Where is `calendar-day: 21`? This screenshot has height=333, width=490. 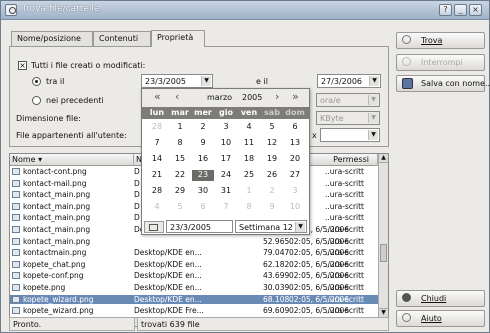
calendar-day: 21 is located at coordinates (157, 175).